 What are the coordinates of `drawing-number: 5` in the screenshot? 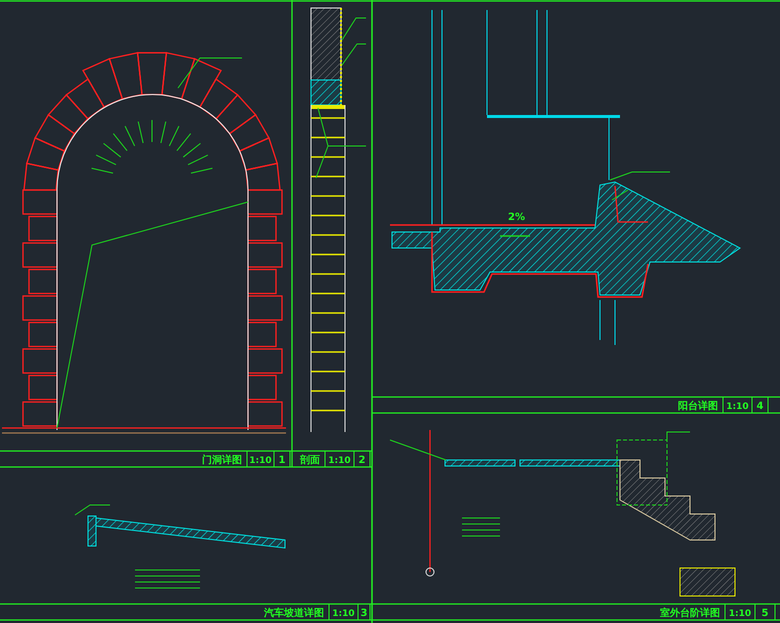 It's located at (765, 613).